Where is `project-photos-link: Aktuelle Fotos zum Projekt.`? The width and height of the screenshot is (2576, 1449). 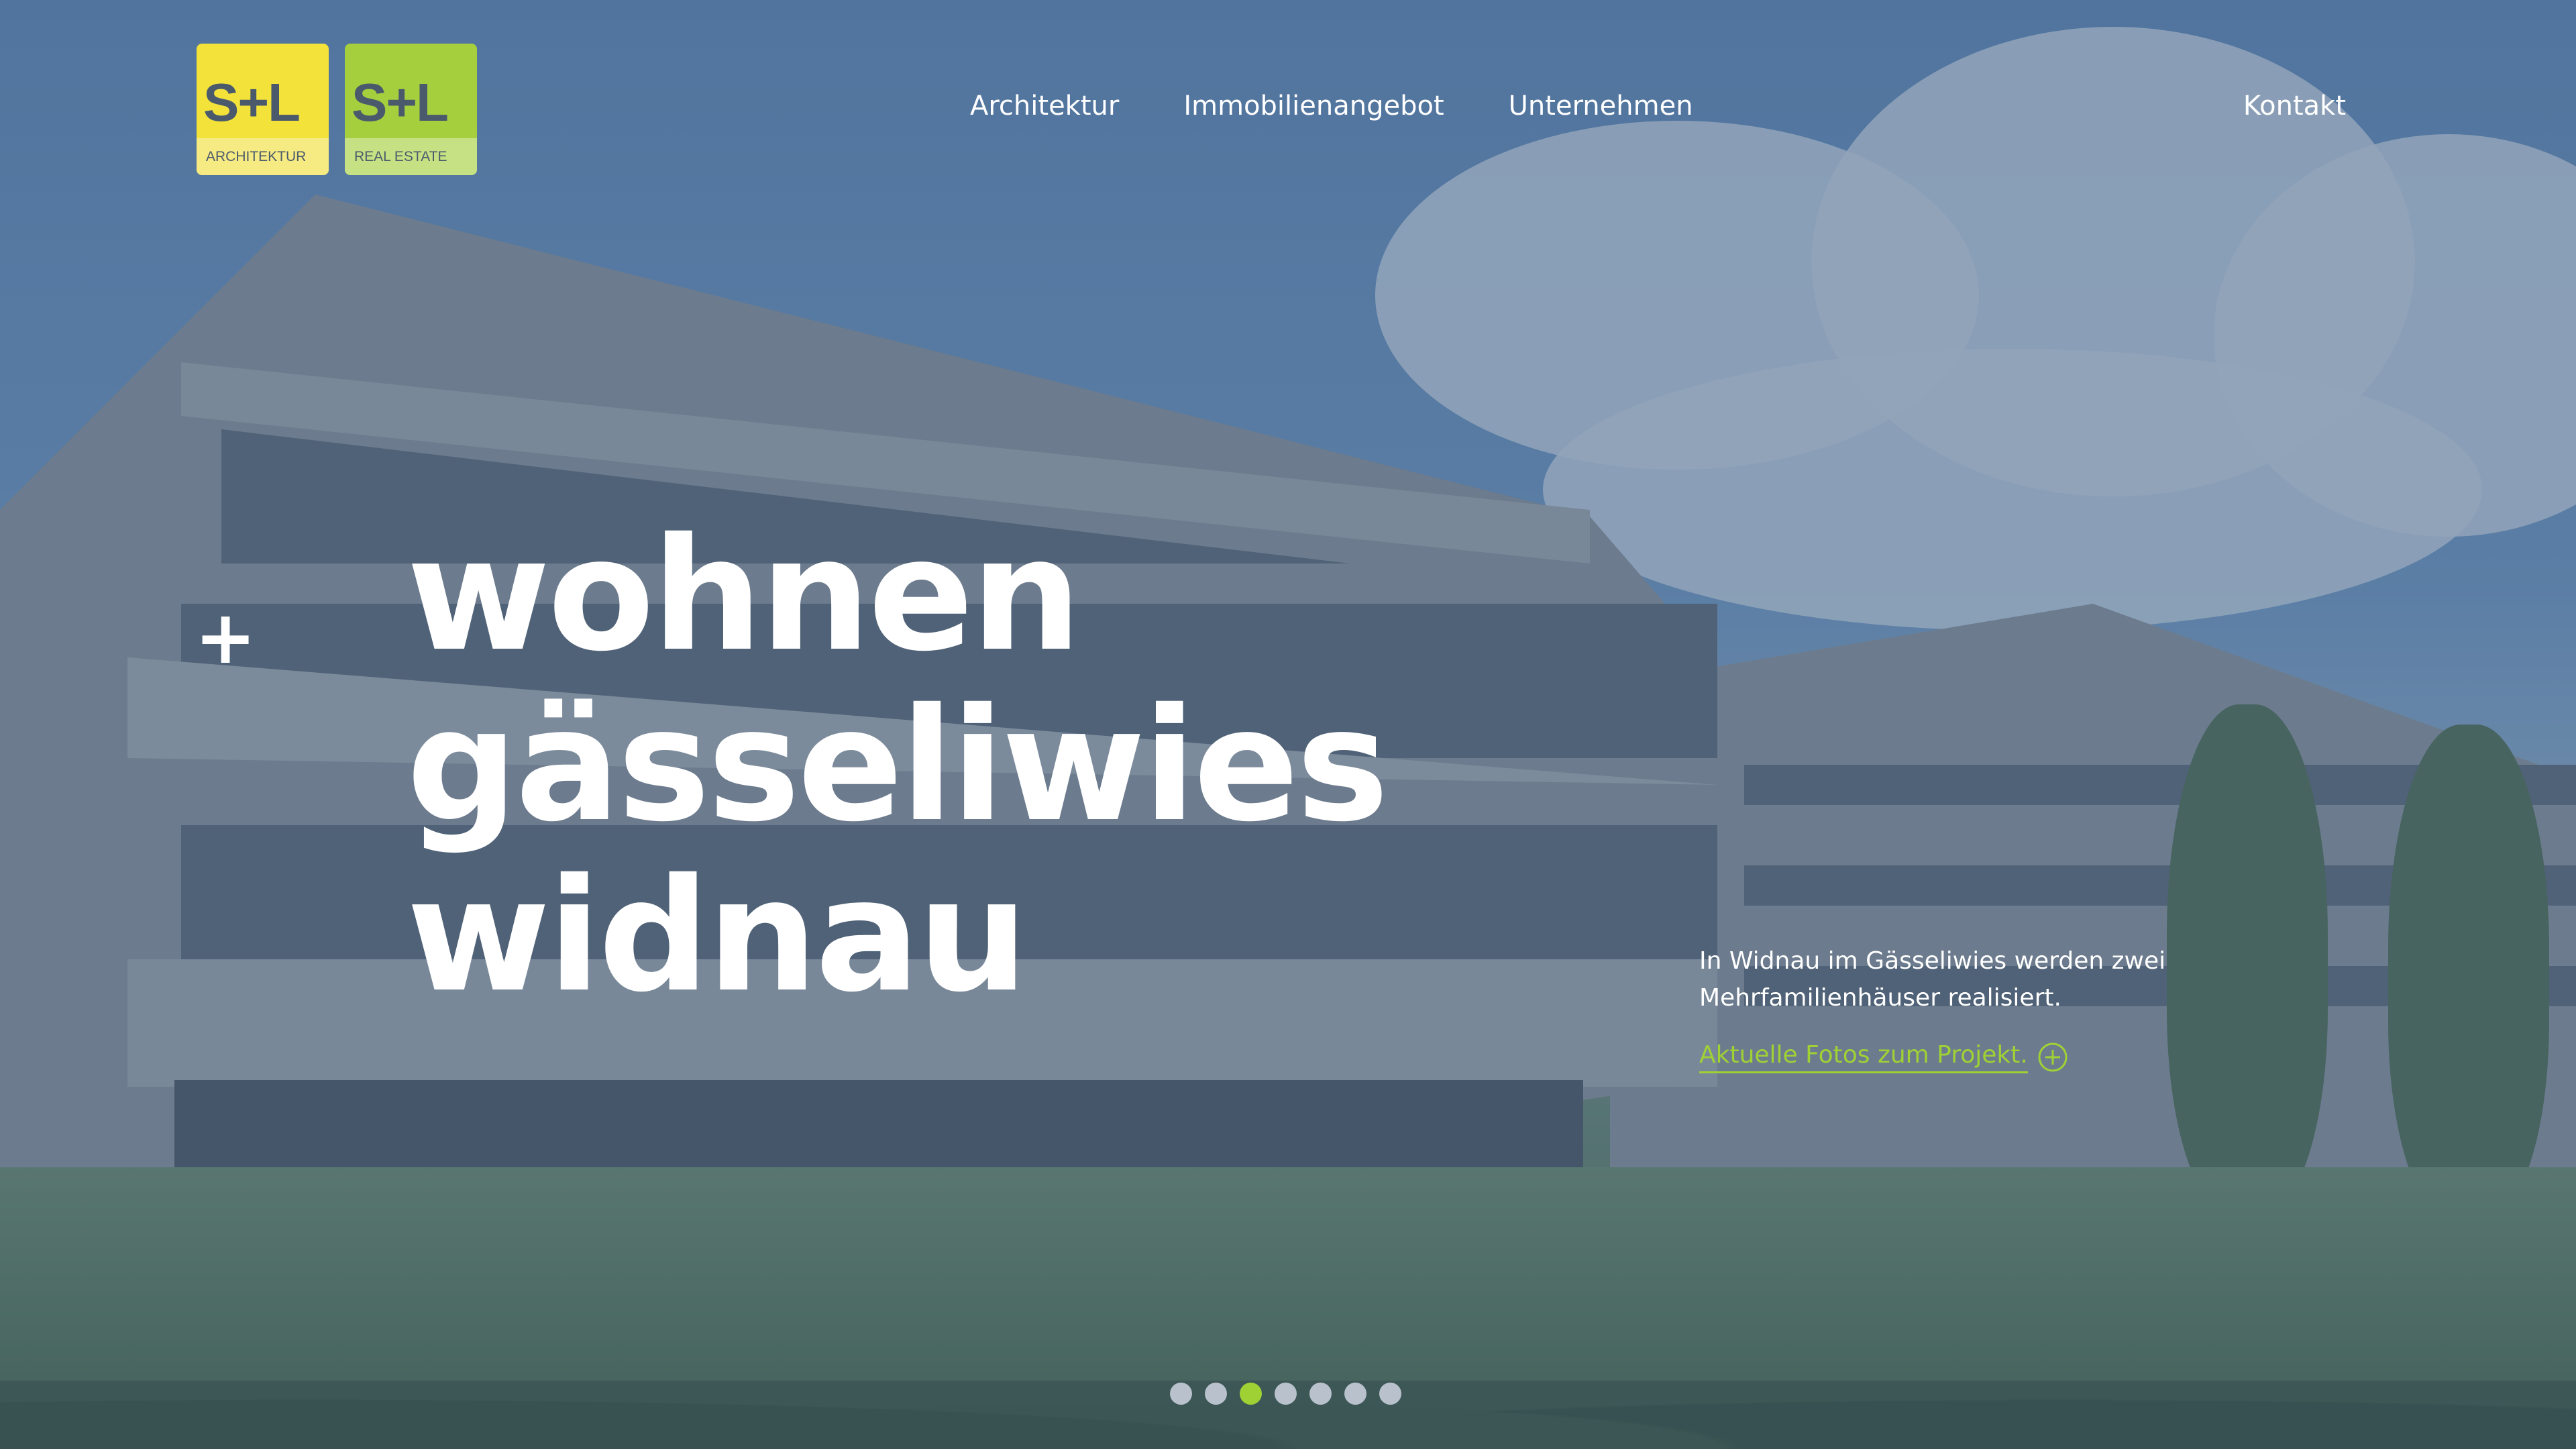 project-photos-link: Aktuelle Fotos zum Projekt. is located at coordinates (1883, 1057).